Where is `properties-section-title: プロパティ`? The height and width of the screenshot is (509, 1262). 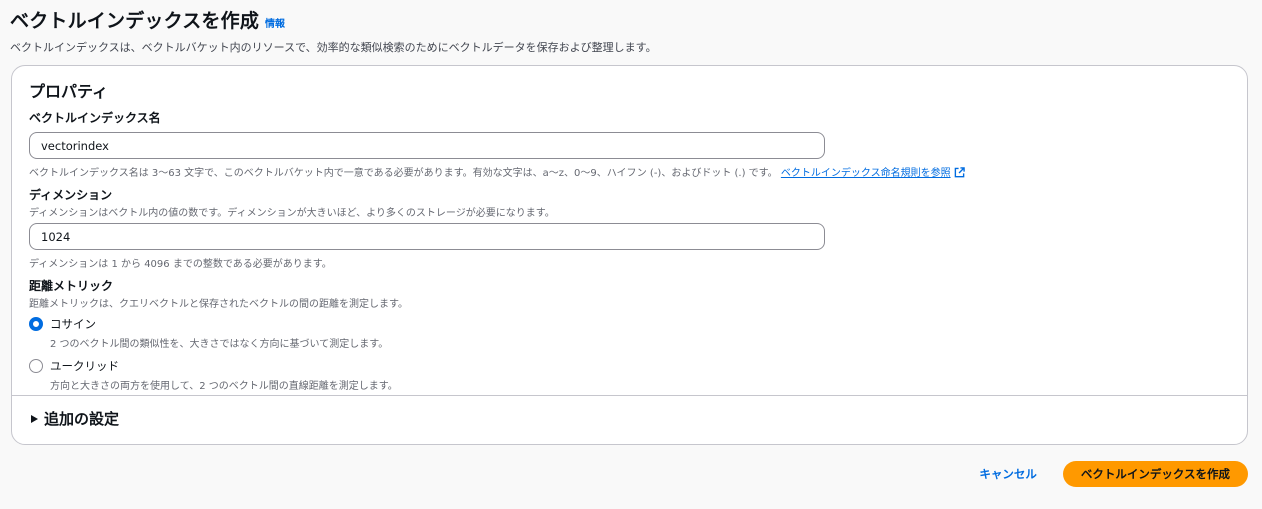 properties-section-title: プロパティ is located at coordinates (69, 91).